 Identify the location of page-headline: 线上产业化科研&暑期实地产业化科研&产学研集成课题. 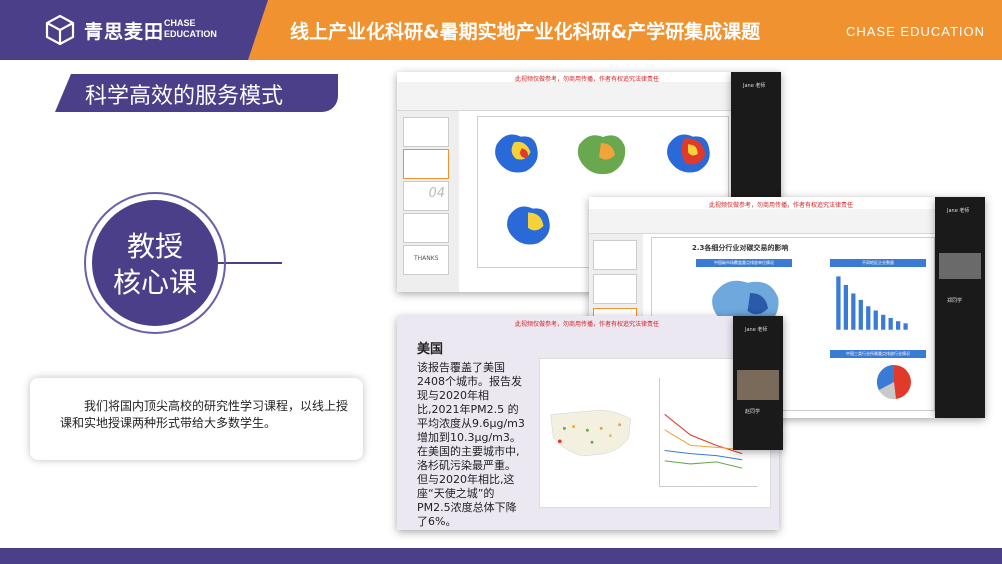
(525, 32).